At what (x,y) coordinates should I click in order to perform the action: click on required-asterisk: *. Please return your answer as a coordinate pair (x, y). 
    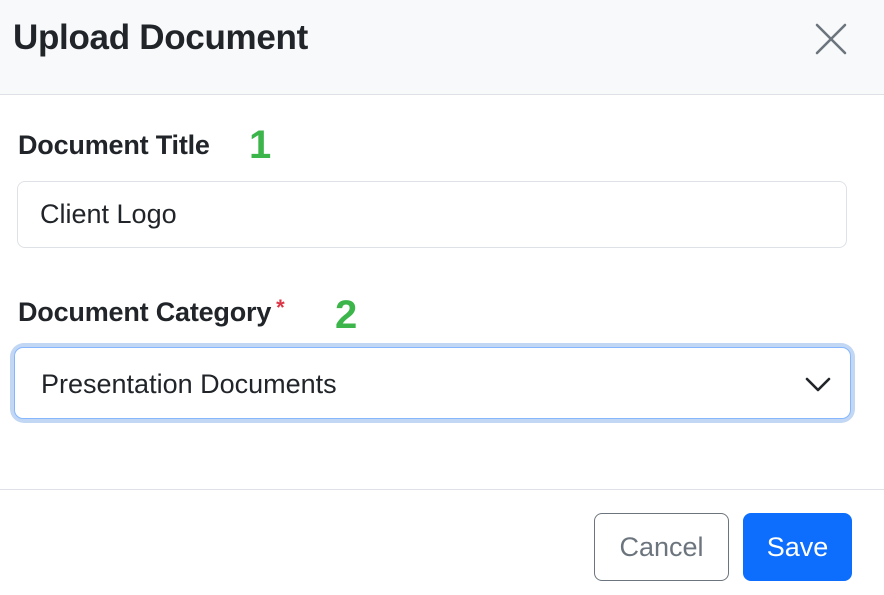
    Looking at the image, I should click on (280, 307).